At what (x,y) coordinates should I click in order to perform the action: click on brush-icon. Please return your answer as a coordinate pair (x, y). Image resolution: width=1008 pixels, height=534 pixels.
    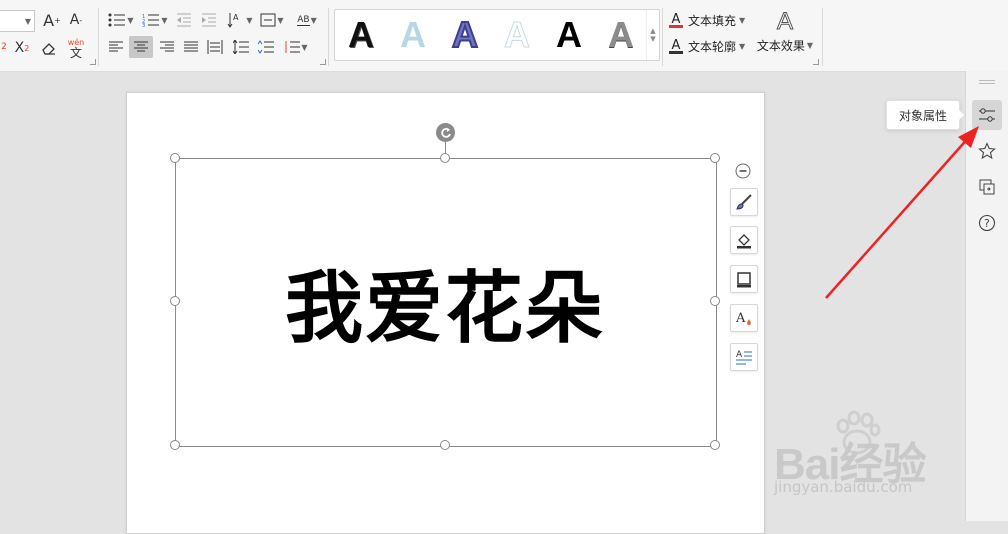
    Looking at the image, I should click on (744, 202).